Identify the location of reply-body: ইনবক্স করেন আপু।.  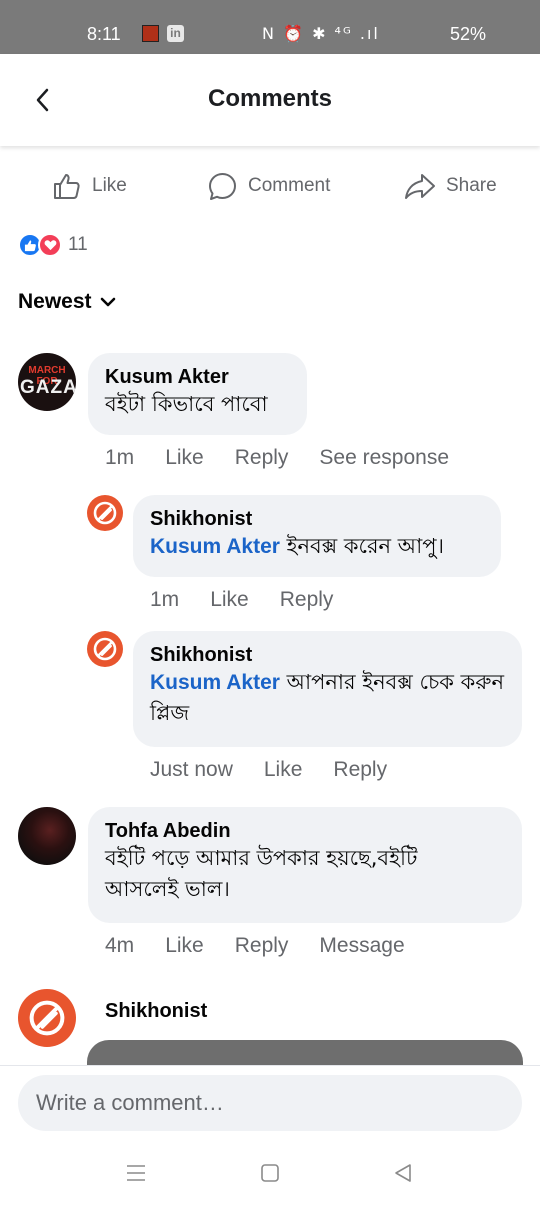
(361, 546).